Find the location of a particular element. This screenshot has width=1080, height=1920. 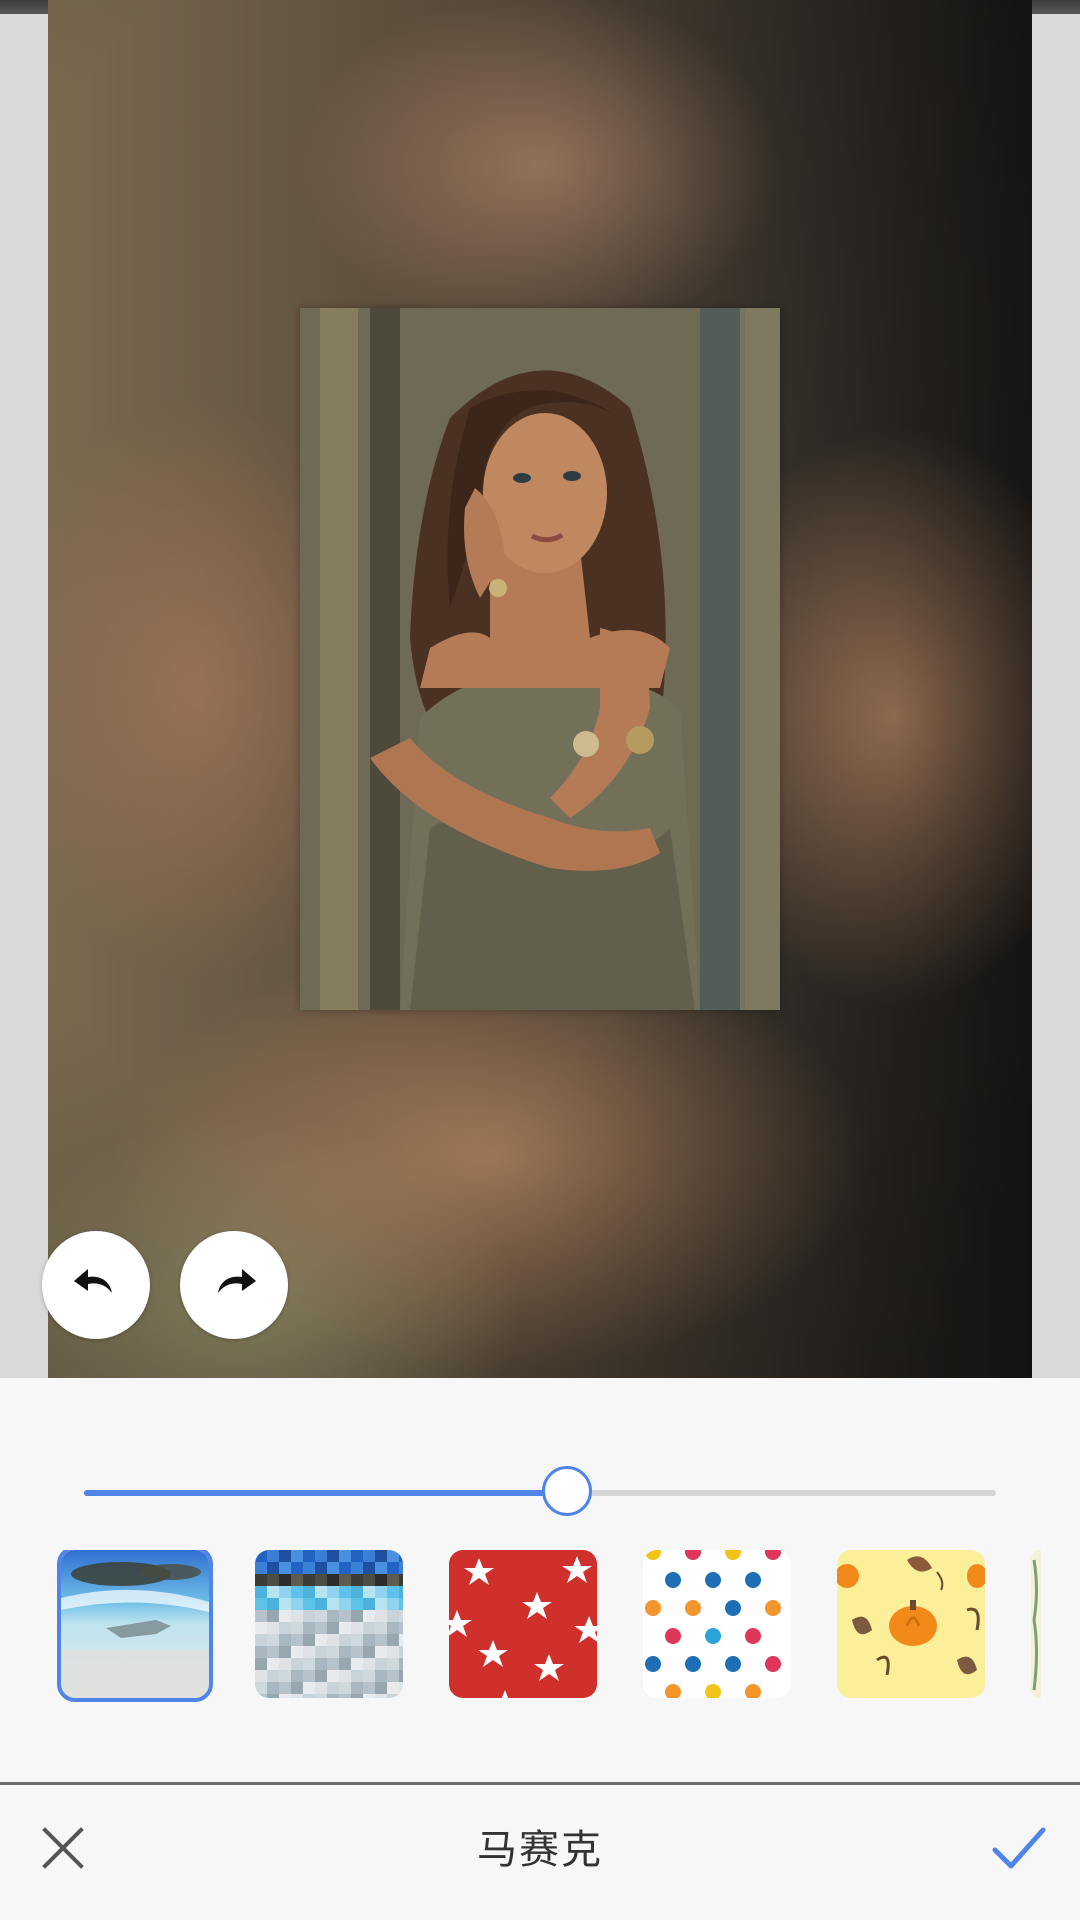

mosaic-size-slider is located at coordinates (540, 1493).